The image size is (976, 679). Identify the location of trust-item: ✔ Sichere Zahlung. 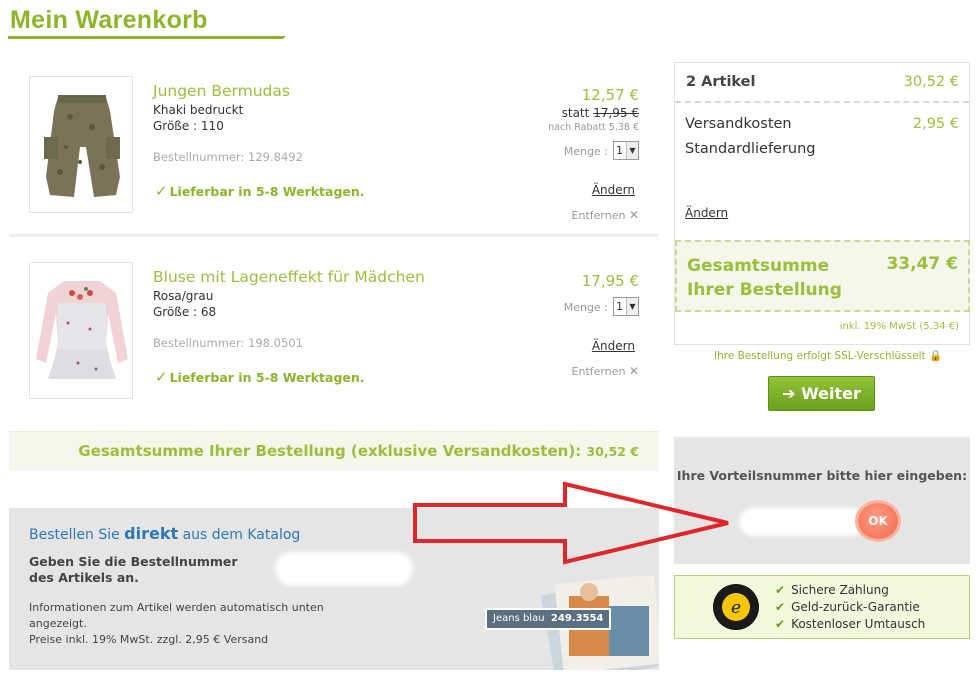
(850, 590).